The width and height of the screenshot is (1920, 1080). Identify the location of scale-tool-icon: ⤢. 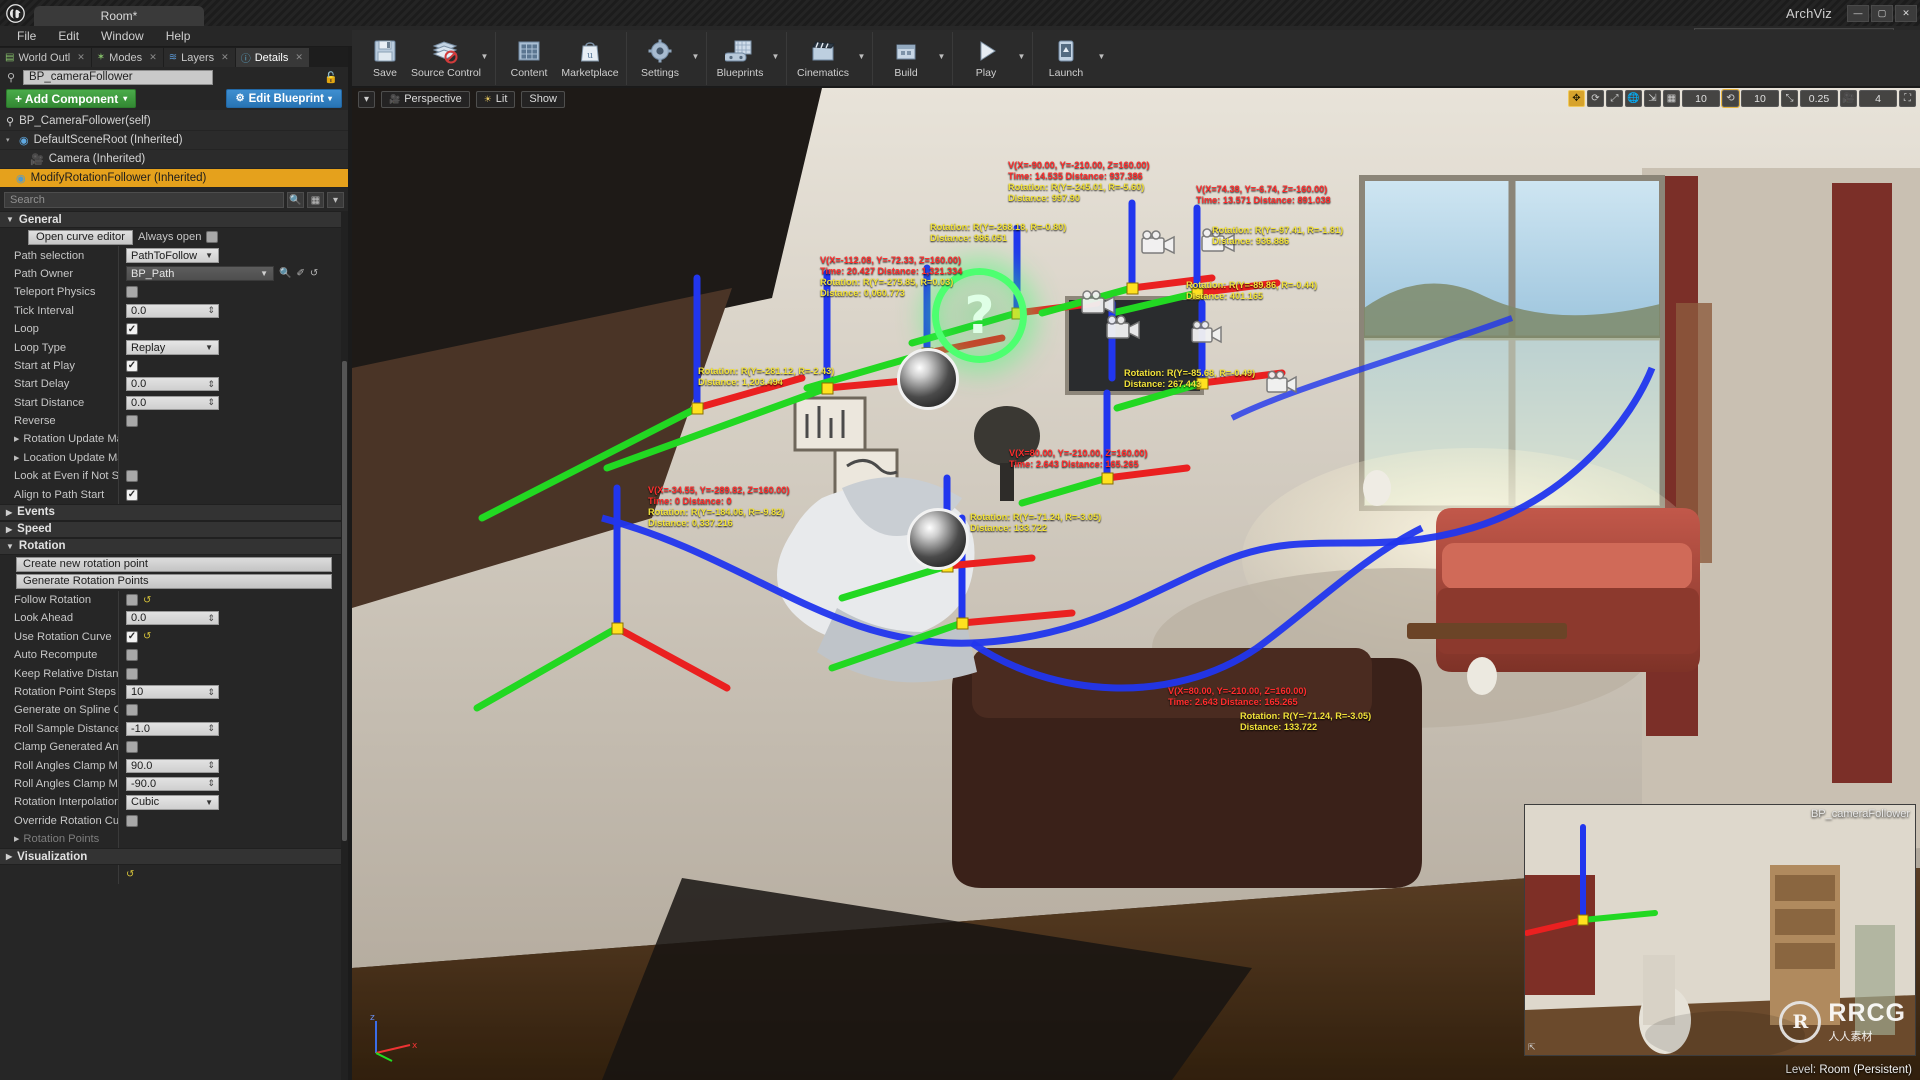
(1614, 98).